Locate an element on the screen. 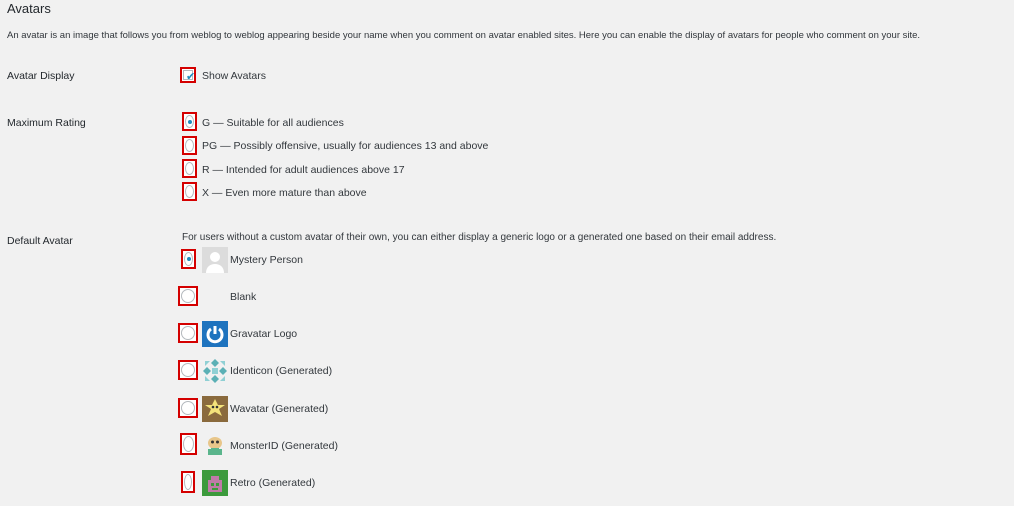 The image size is (1014, 506). avatar-gravatar-radio is located at coordinates (188, 333).